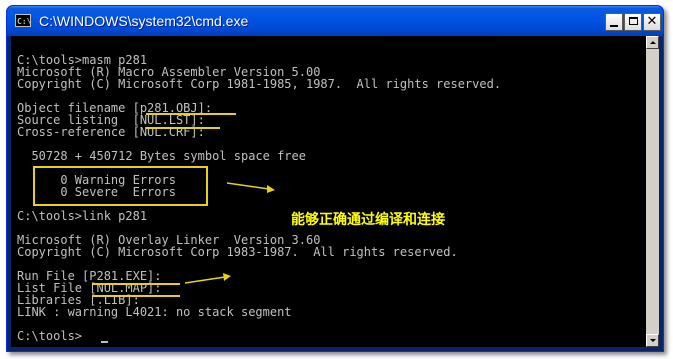 The height and width of the screenshot is (359, 673). Describe the element at coordinates (144, 21) in the screenshot. I see `window-title: C:\WINDOWS\system32\cmd.exe` at that location.